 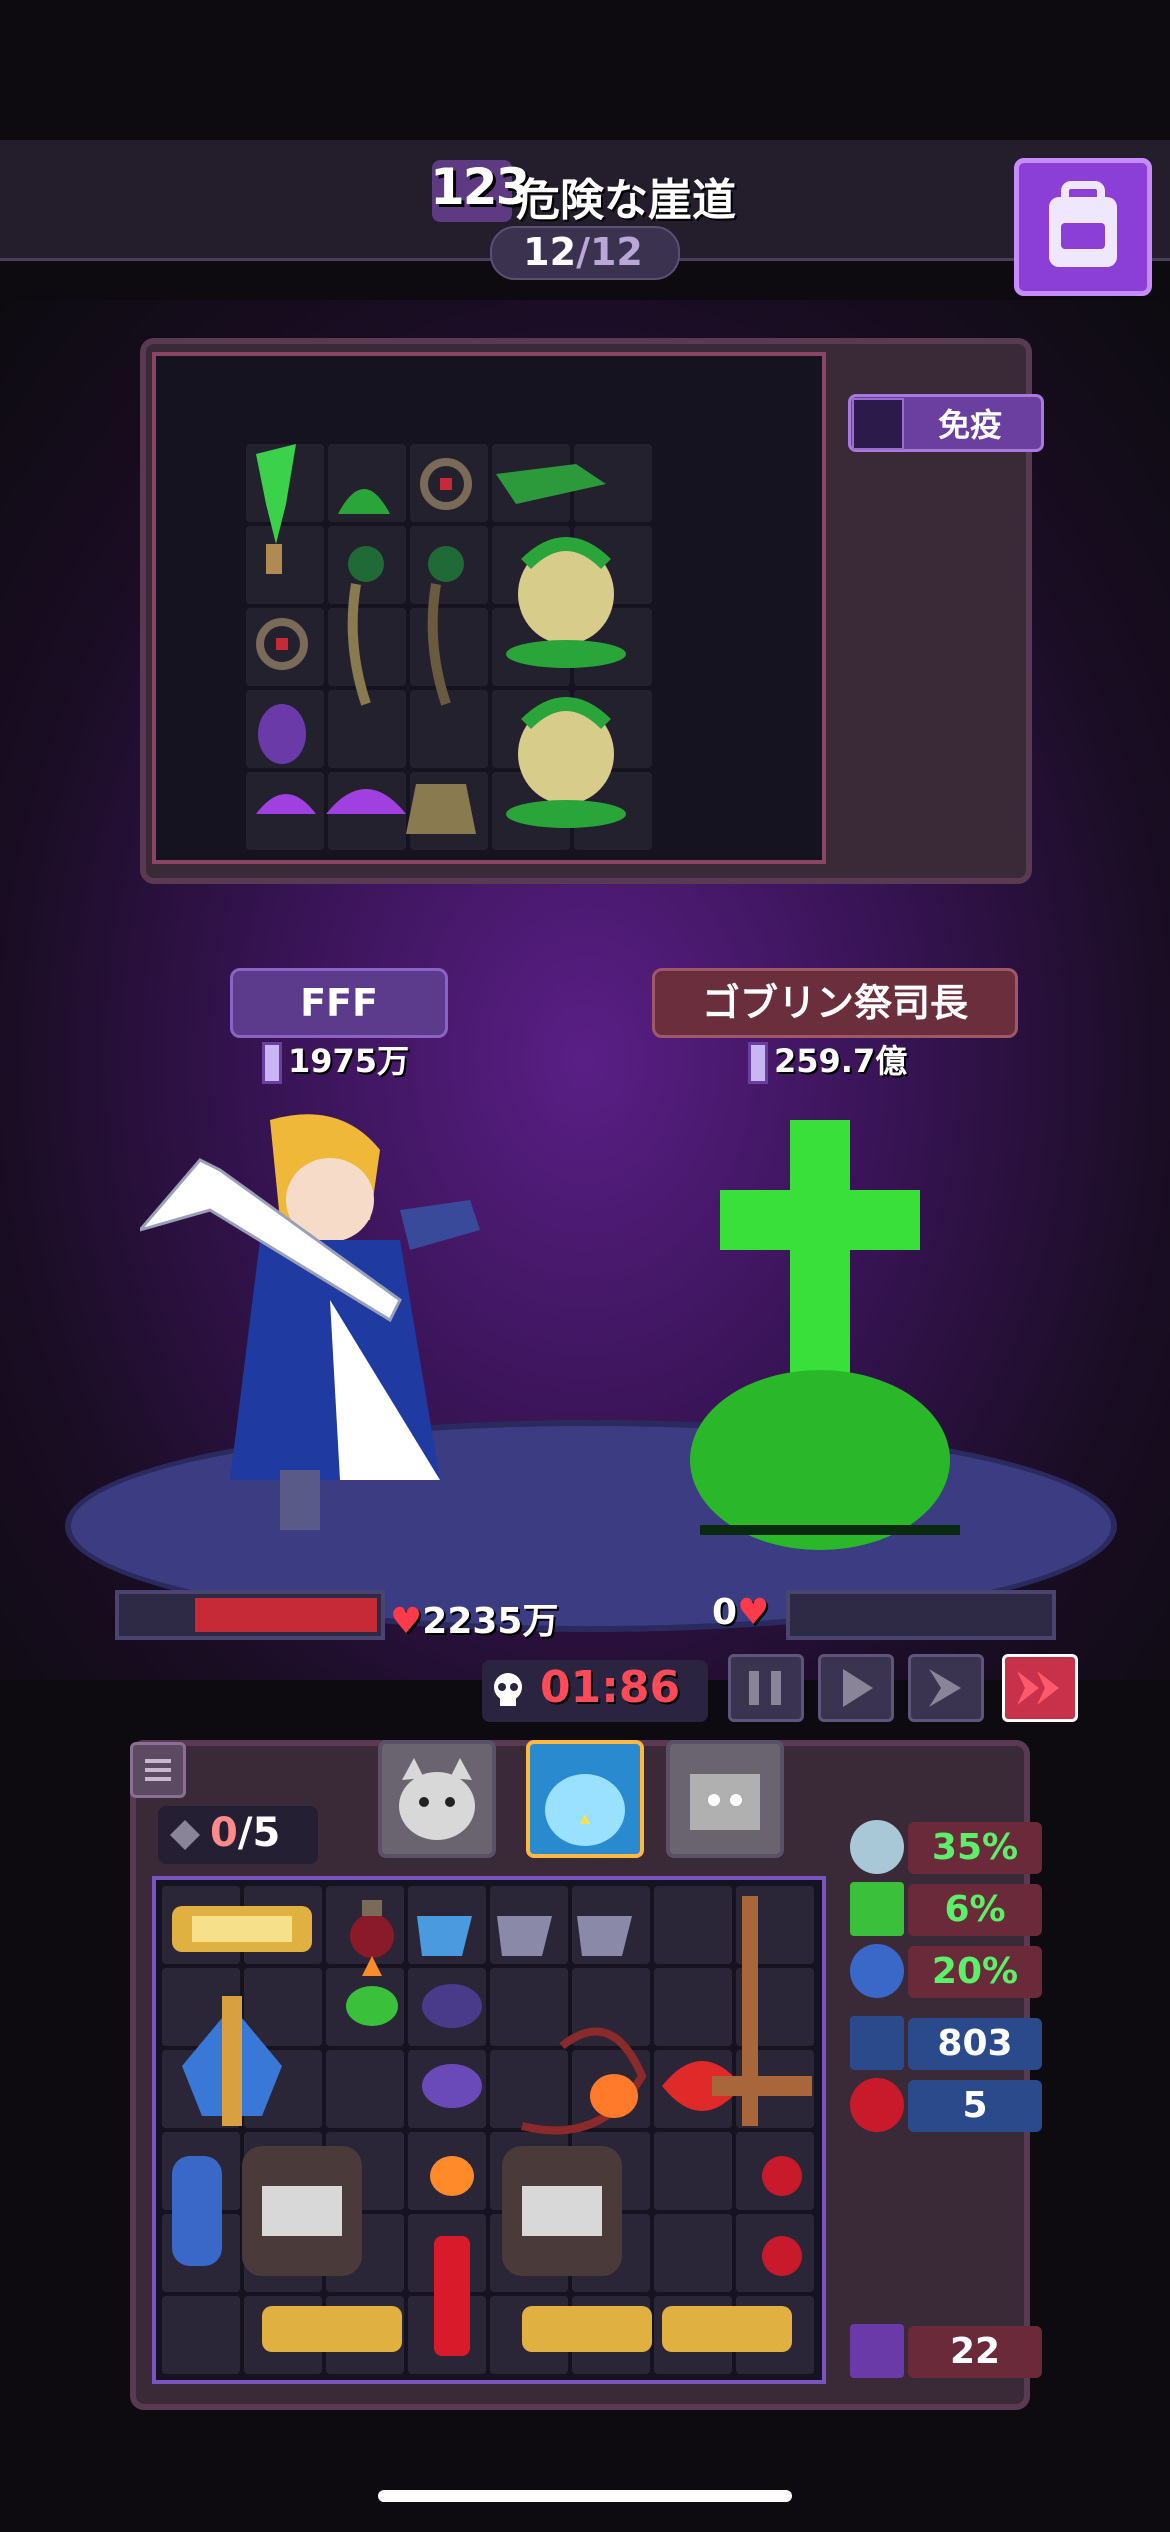 What do you see at coordinates (302, 2211) in the screenshot?
I see `armor-golem-icon` at bounding box center [302, 2211].